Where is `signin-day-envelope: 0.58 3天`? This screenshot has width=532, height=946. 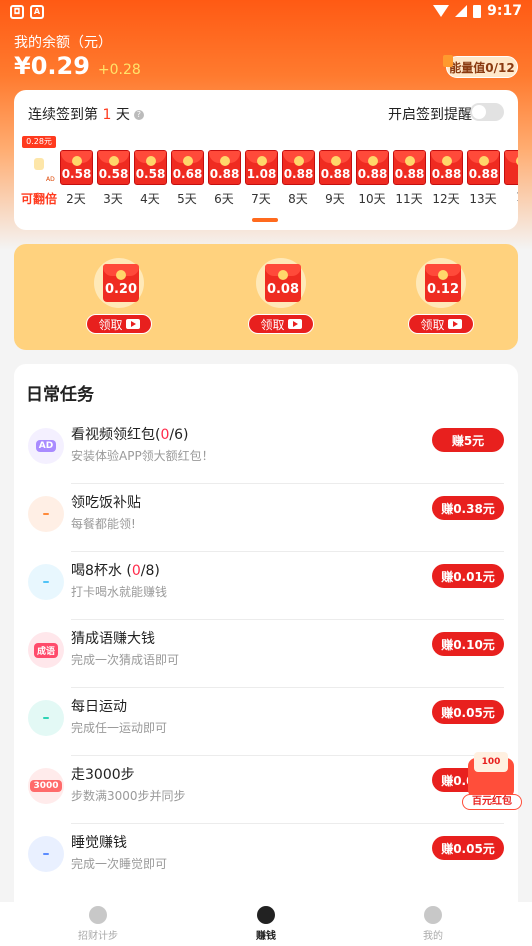
signin-day-envelope: 0.58 3天 is located at coordinates (114, 180).